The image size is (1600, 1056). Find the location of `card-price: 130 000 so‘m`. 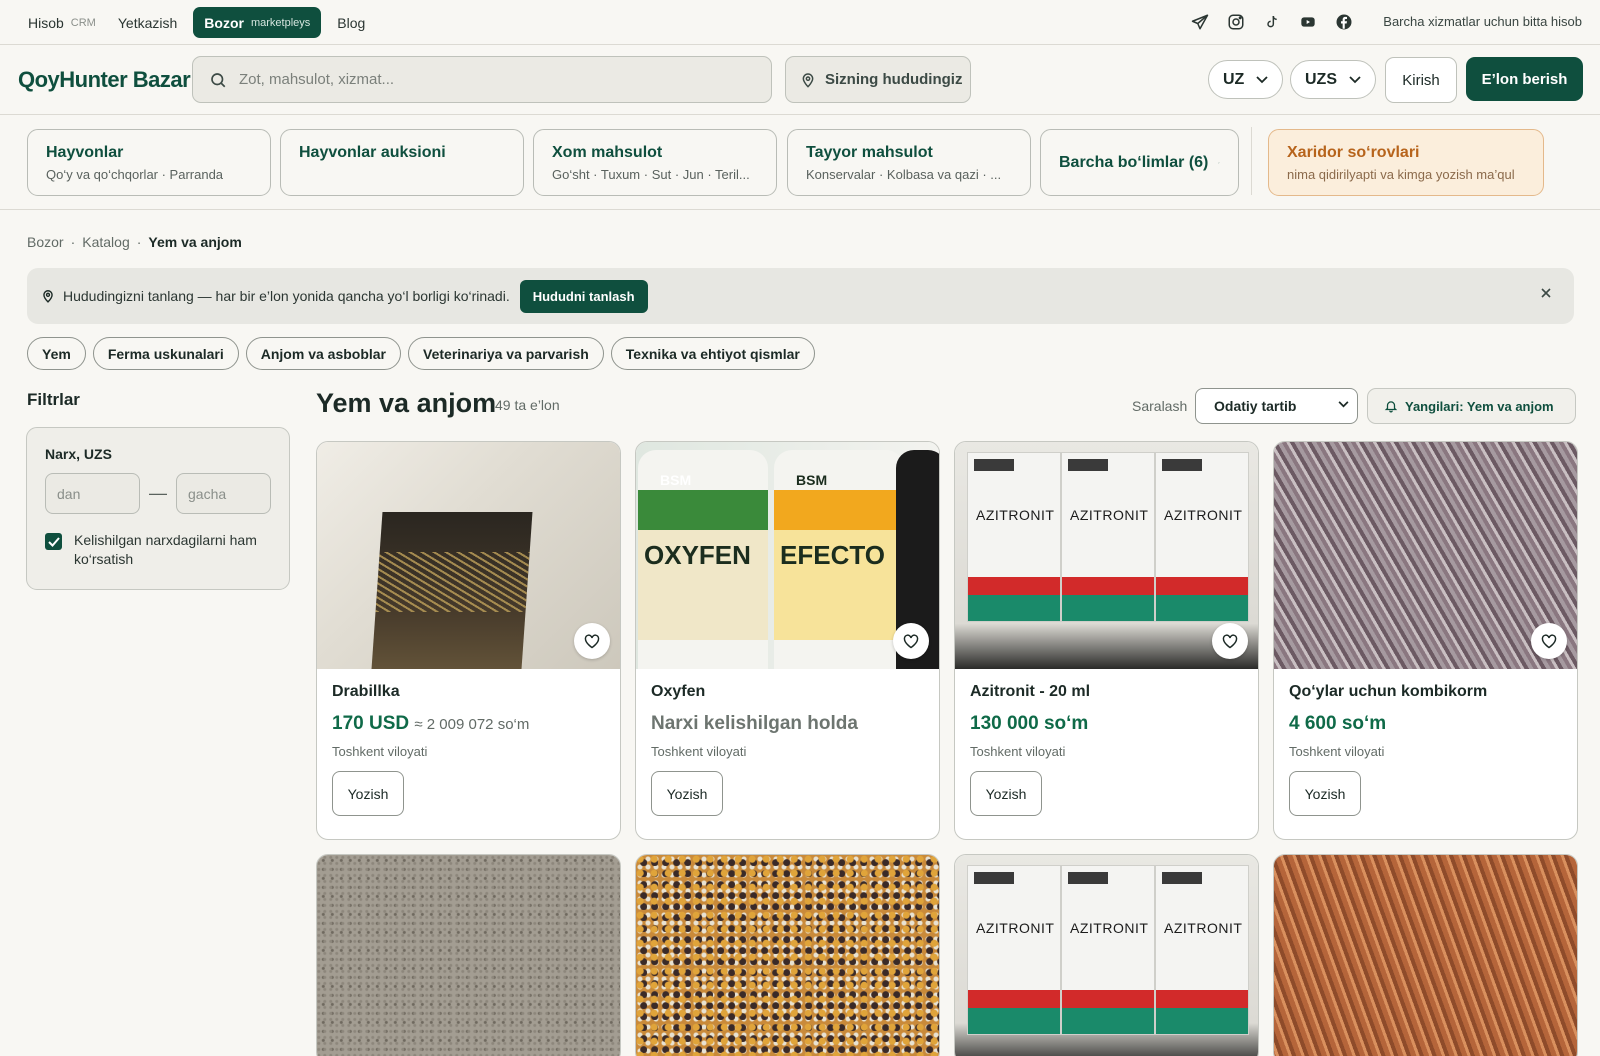

card-price: 130 000 so‘m is located at coordinates (1029, 723).